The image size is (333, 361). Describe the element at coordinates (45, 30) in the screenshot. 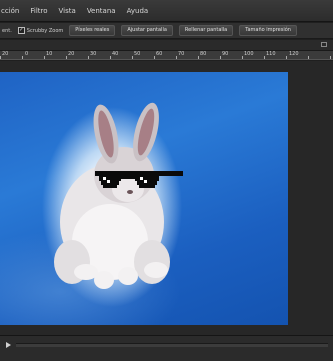

I see `scrubby-zoom-label: Scrubby Zoom` at that location.